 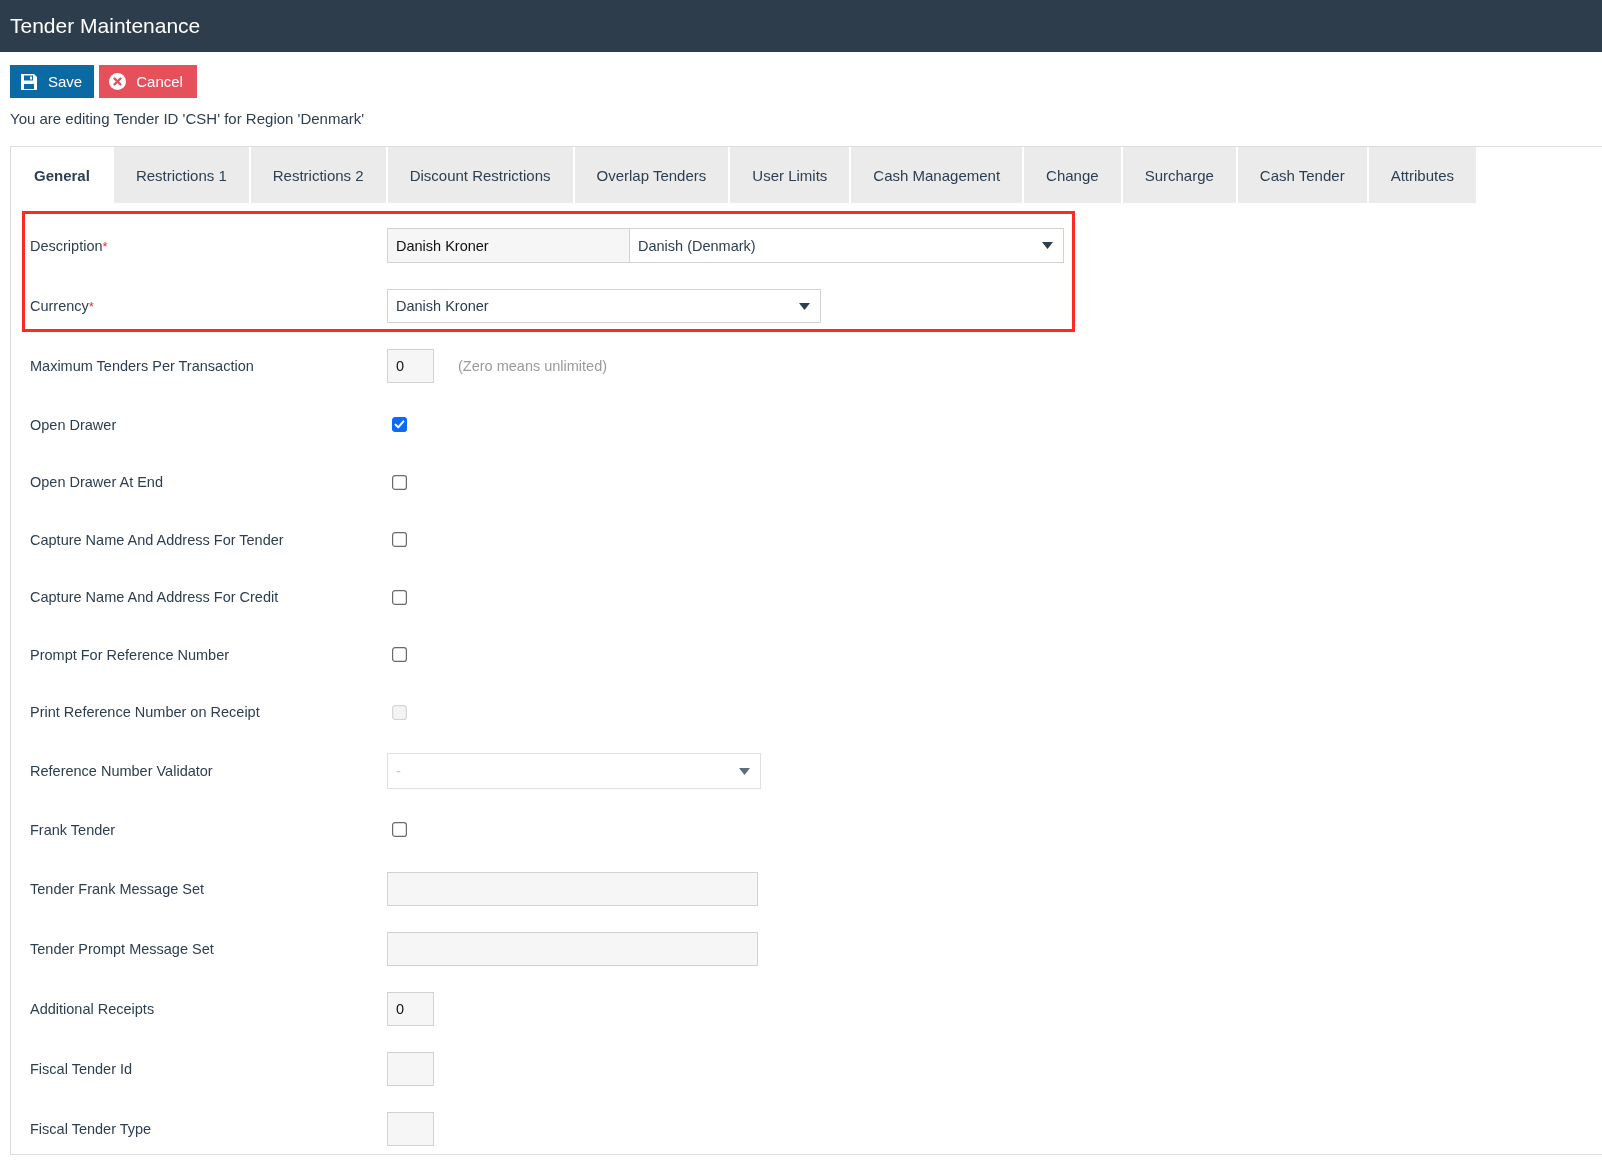 I want to click on field-label: Description, so click(x=66, y=245).